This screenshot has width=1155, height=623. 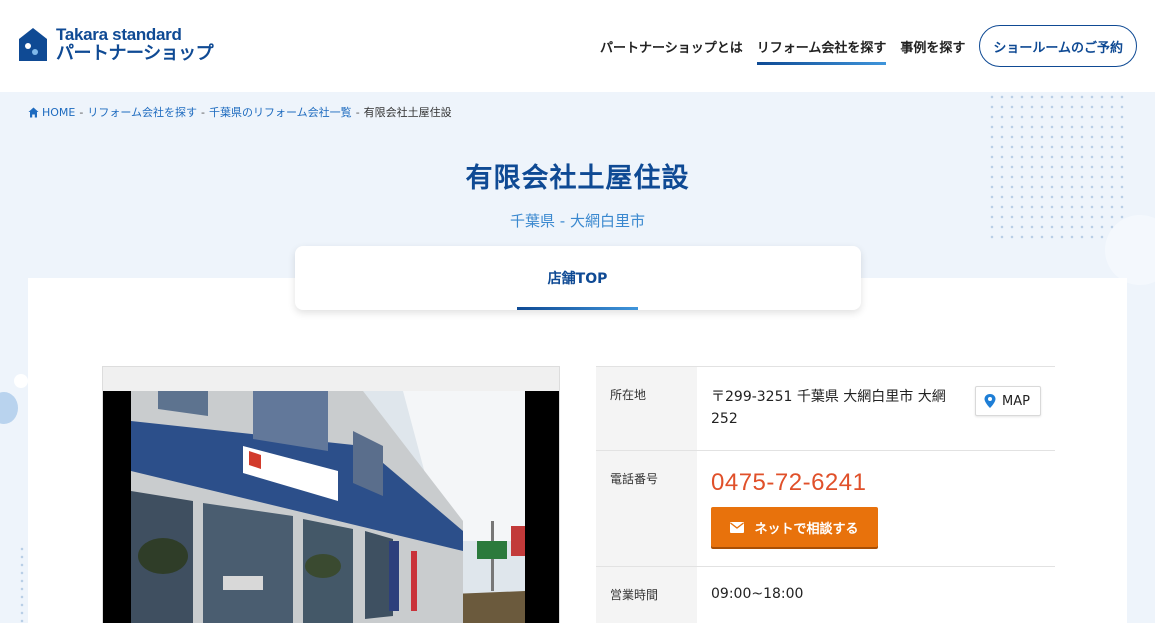 What do you see at coordinates (757, 594) in the screenshot?
I see `hours-value: 09:00~18:00` at bounding box center [757, 594].